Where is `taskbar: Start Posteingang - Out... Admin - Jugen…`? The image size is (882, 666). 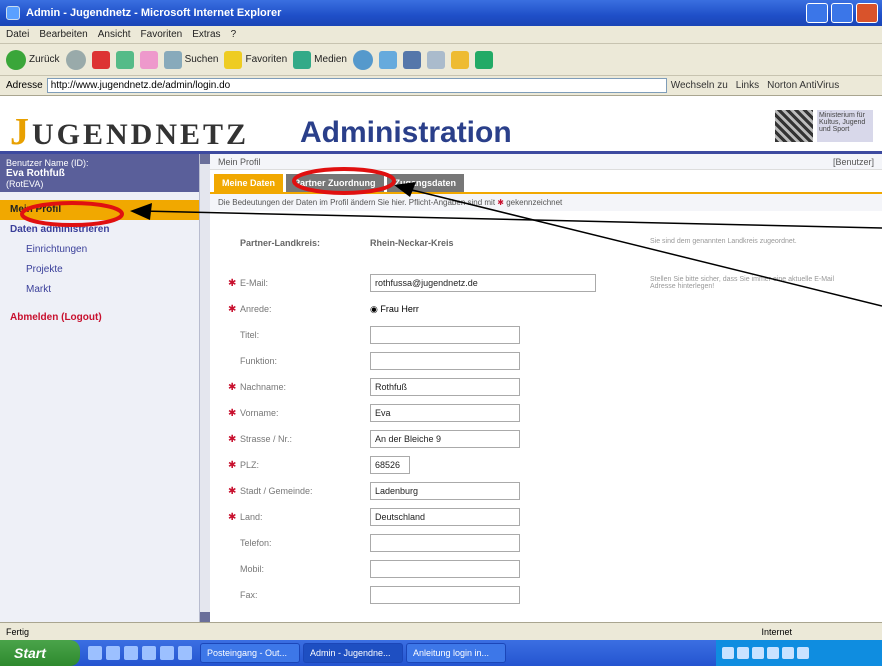
taskbar: Start Posteingang - Out... Admin - Jugen… is located at coordinates (441, 653).